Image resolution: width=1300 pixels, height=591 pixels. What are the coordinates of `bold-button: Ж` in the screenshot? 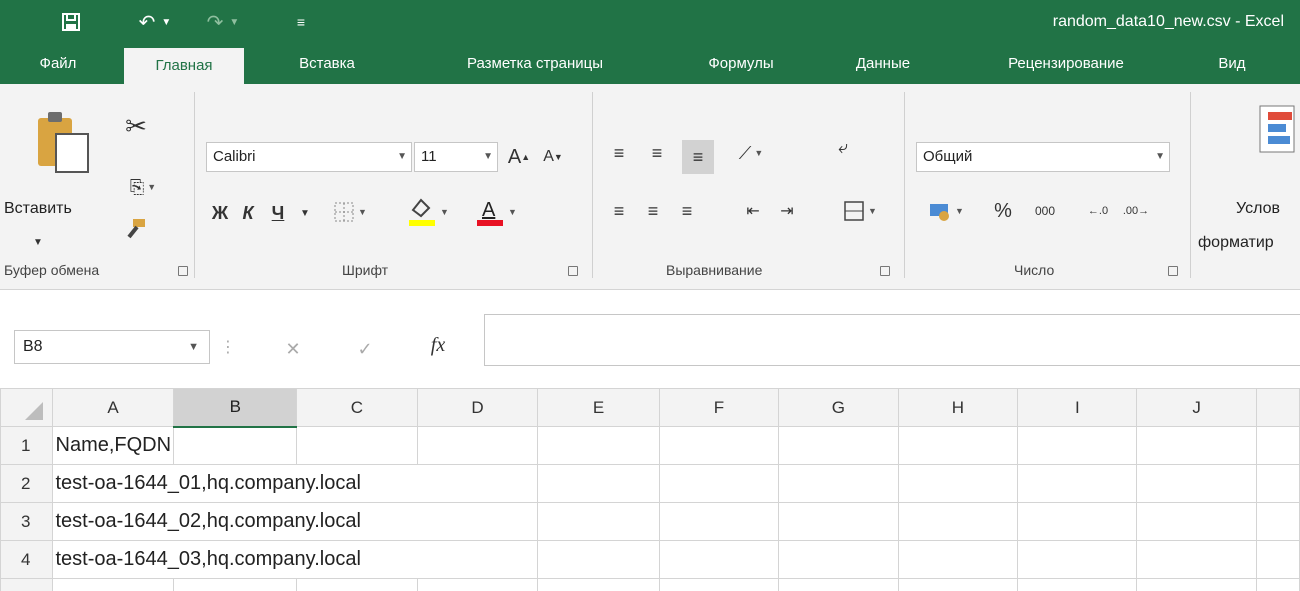 It's located at (220, 213).